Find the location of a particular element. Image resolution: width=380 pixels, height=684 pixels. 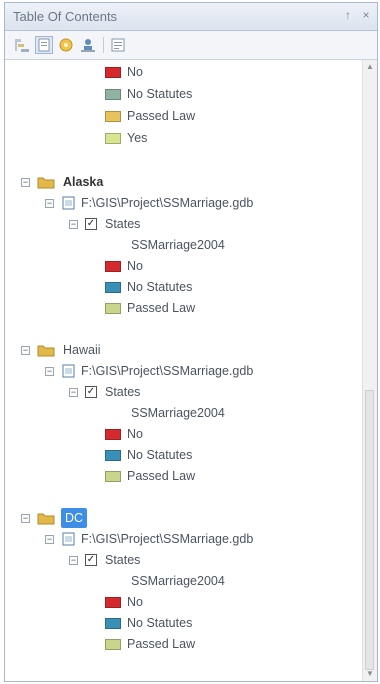

data-frame-name: Hawaii is located at coordinates (82, 350).